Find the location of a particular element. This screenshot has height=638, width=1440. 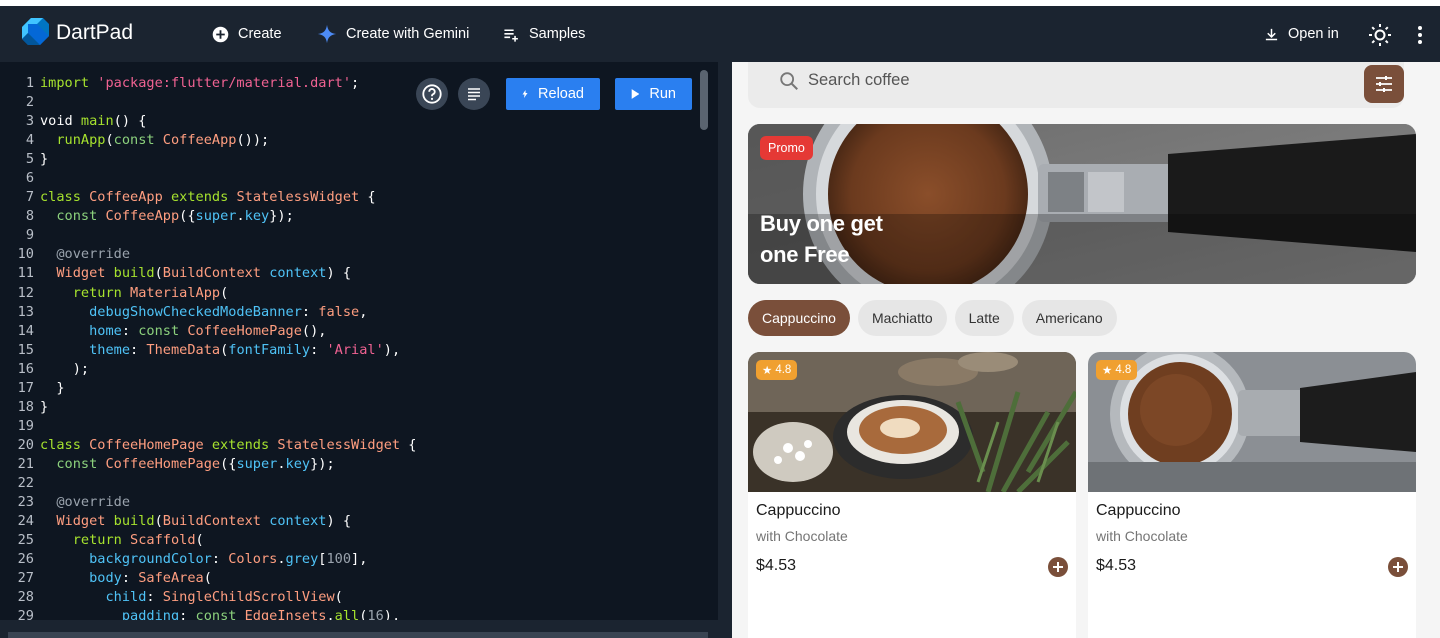

more-vert-icon is located at coordinates (1420, 35).